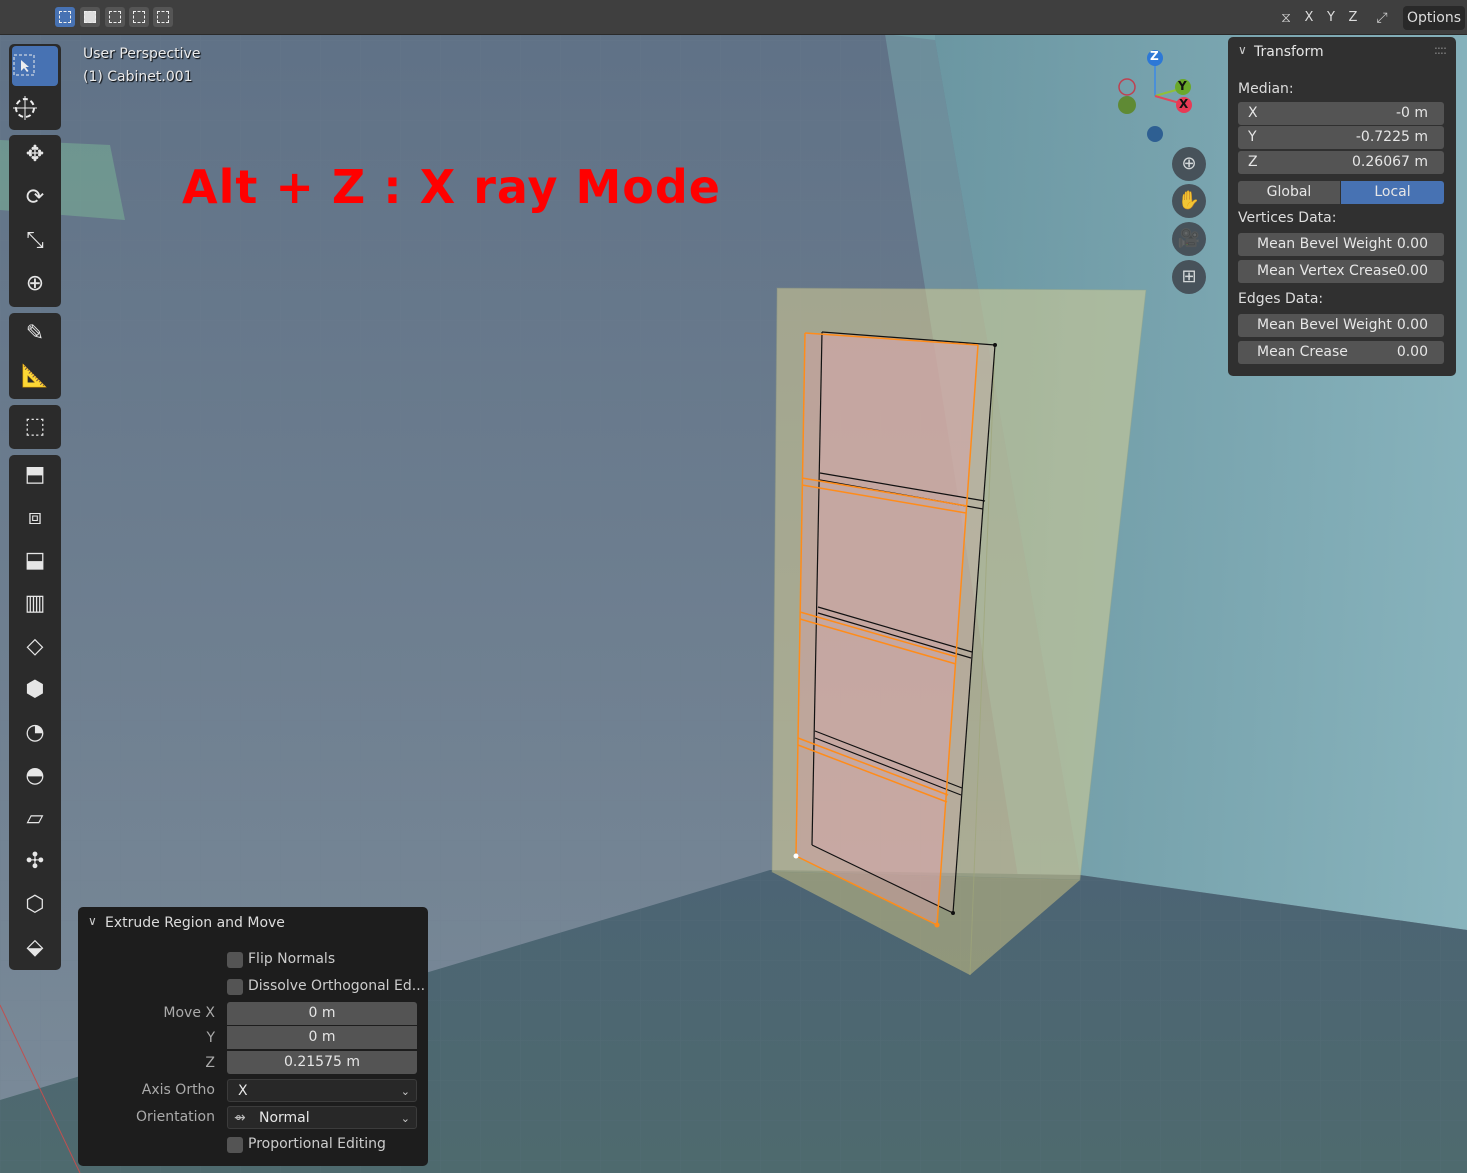  Describe the element at coordinates (142, 54) in the screenshot. I see `view-name-label: User Perspective` at that location.